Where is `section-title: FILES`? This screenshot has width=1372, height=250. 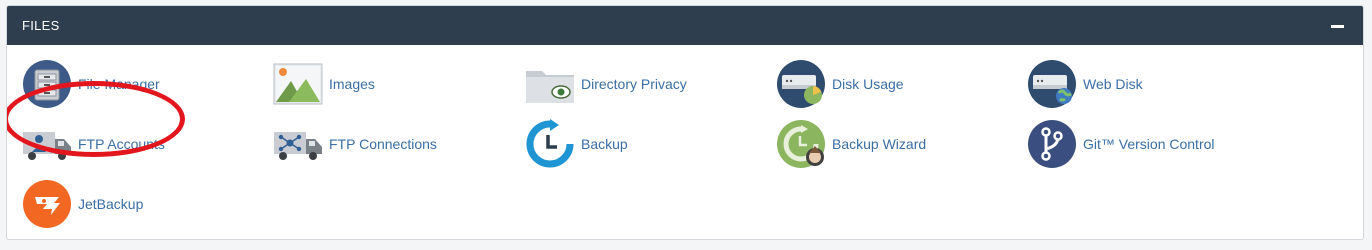 section-title: FILES is located at coordinates (41, 25).